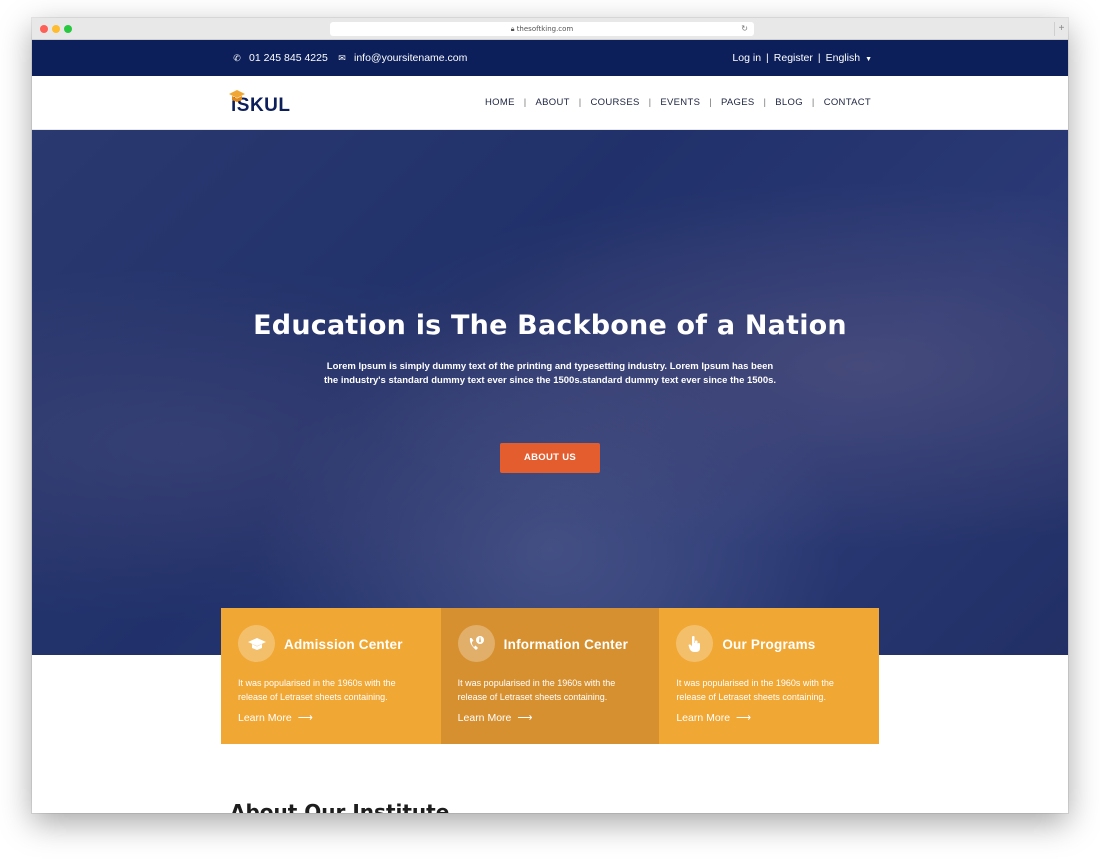 This screenshot has height=859, width=1100. I want to click on address-bar: 🔒︎ thesoftking.com ↻, so click(542, 29).